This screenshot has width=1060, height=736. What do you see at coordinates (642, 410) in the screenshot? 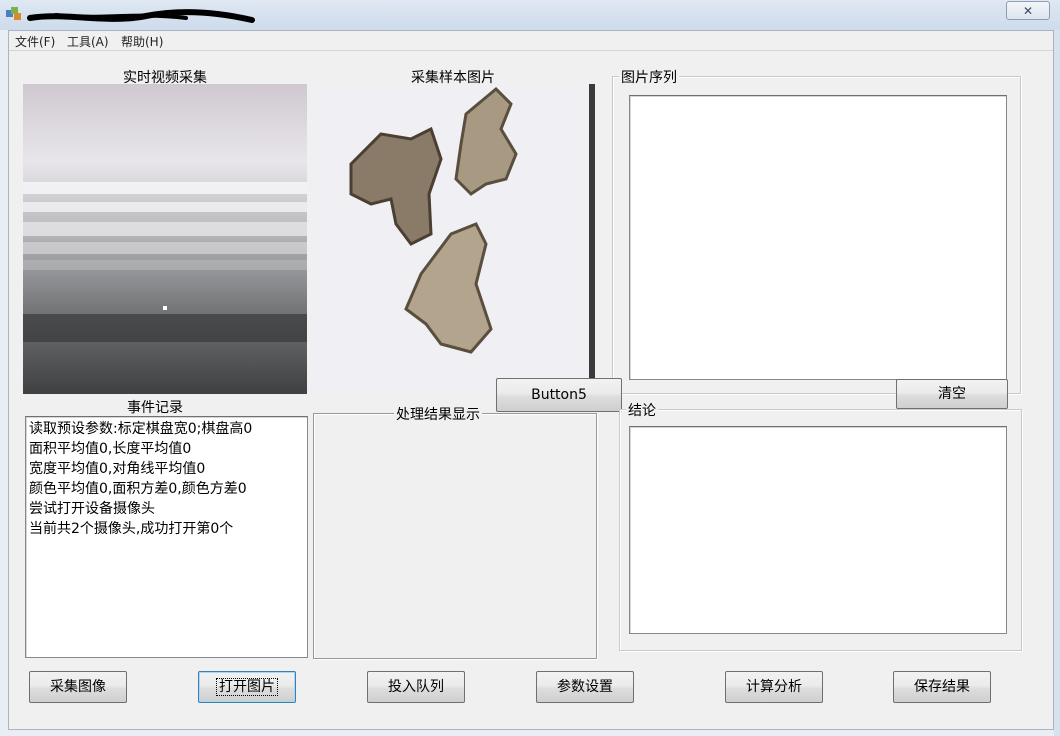
I see `conclusion-label: 结论` at bounding box center [642, 410].